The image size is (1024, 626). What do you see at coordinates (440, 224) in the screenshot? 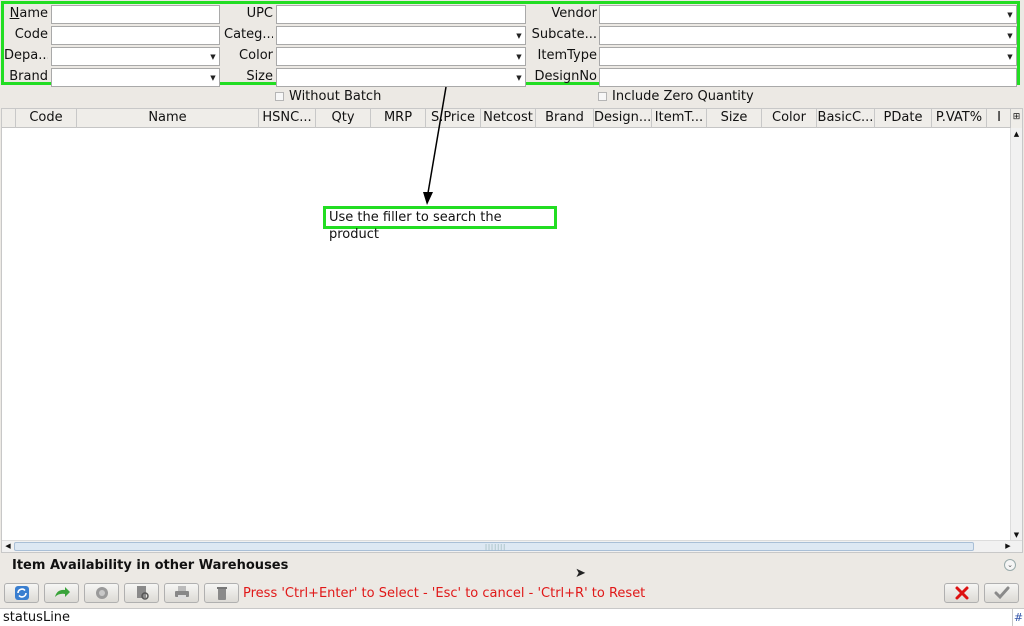
I see `annotation-callout: Use the filler to search the product` at bounding box center [440, 224].